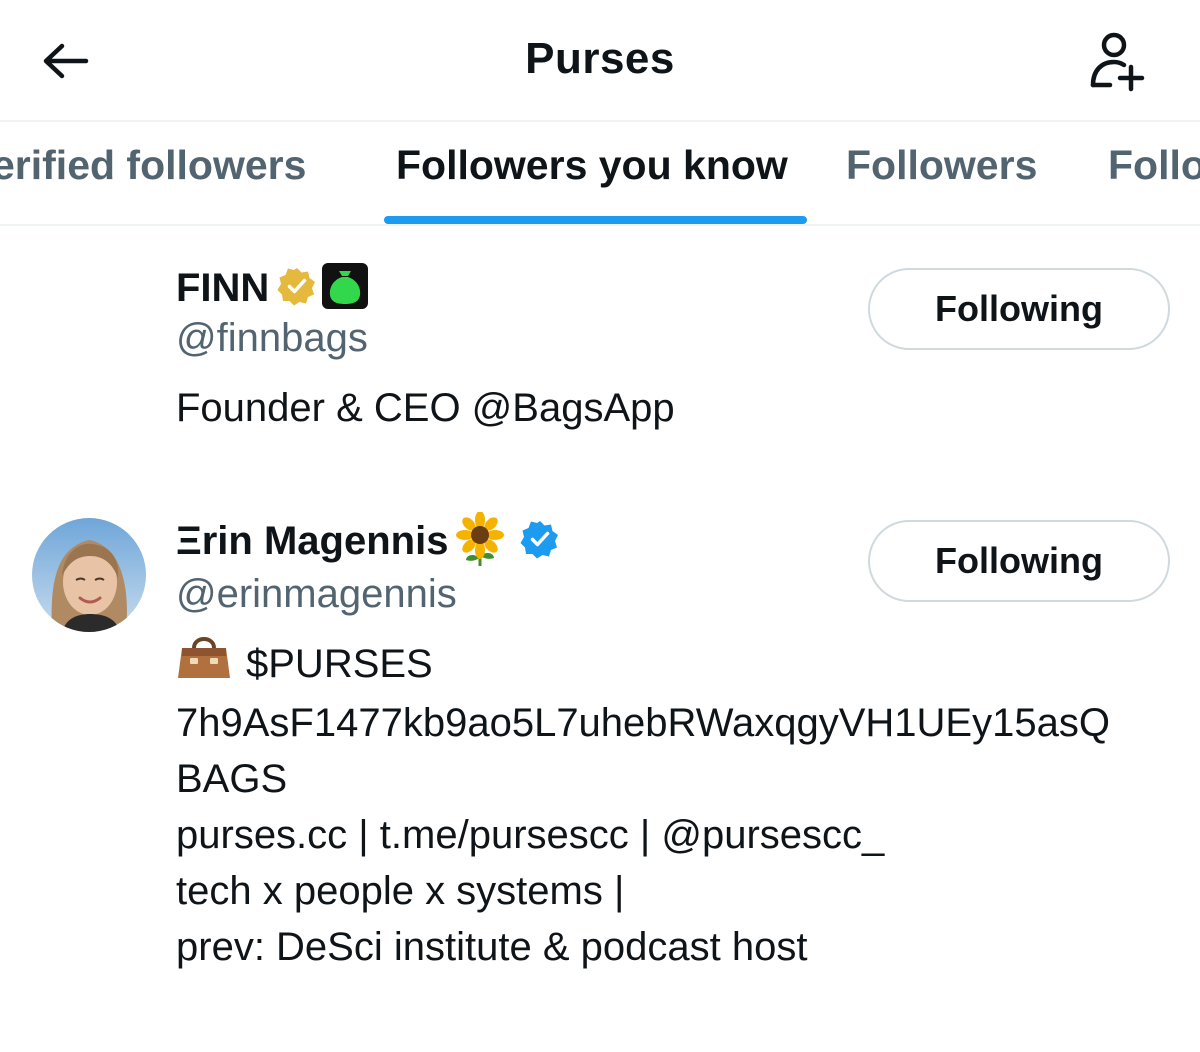 This screenshot has height=1052, width=1200. I want to click on bio-line: purses.cc | t.me/pursescc | @pursescc_, so click(530, 835).